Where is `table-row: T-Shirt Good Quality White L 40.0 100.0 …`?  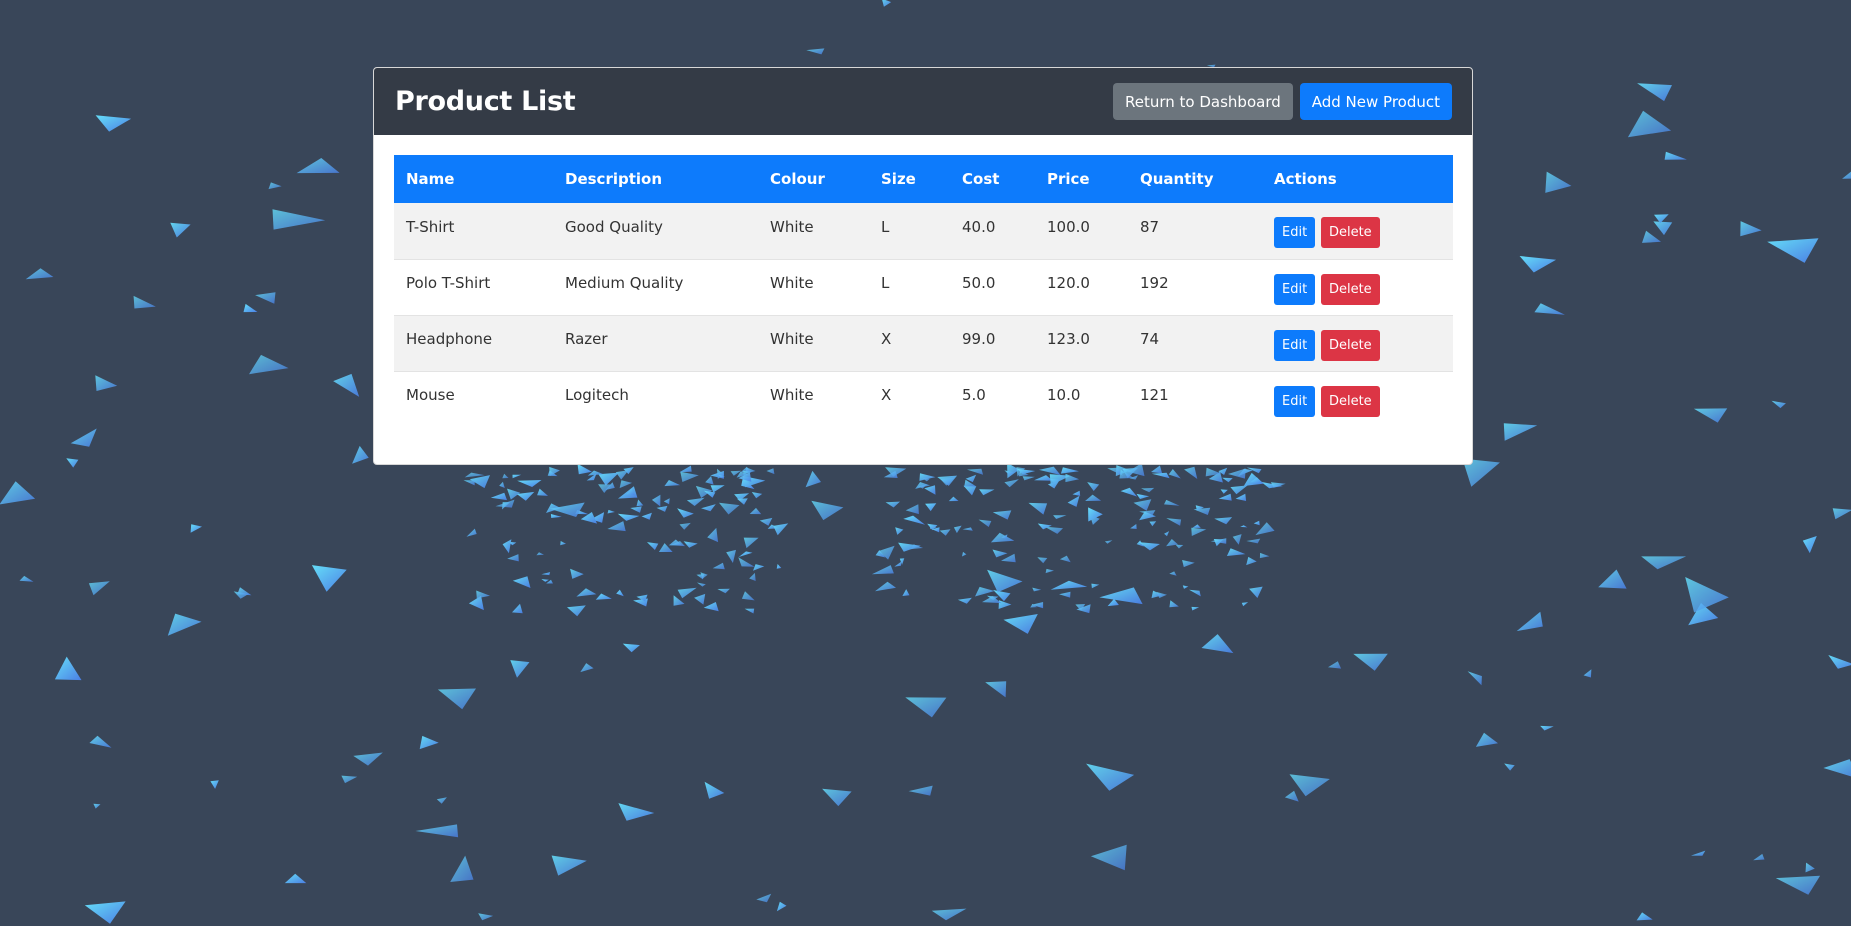 table-row: T-Shirt Good Quality White L 40.0 100.0 … is located at coordinates (923, 231).